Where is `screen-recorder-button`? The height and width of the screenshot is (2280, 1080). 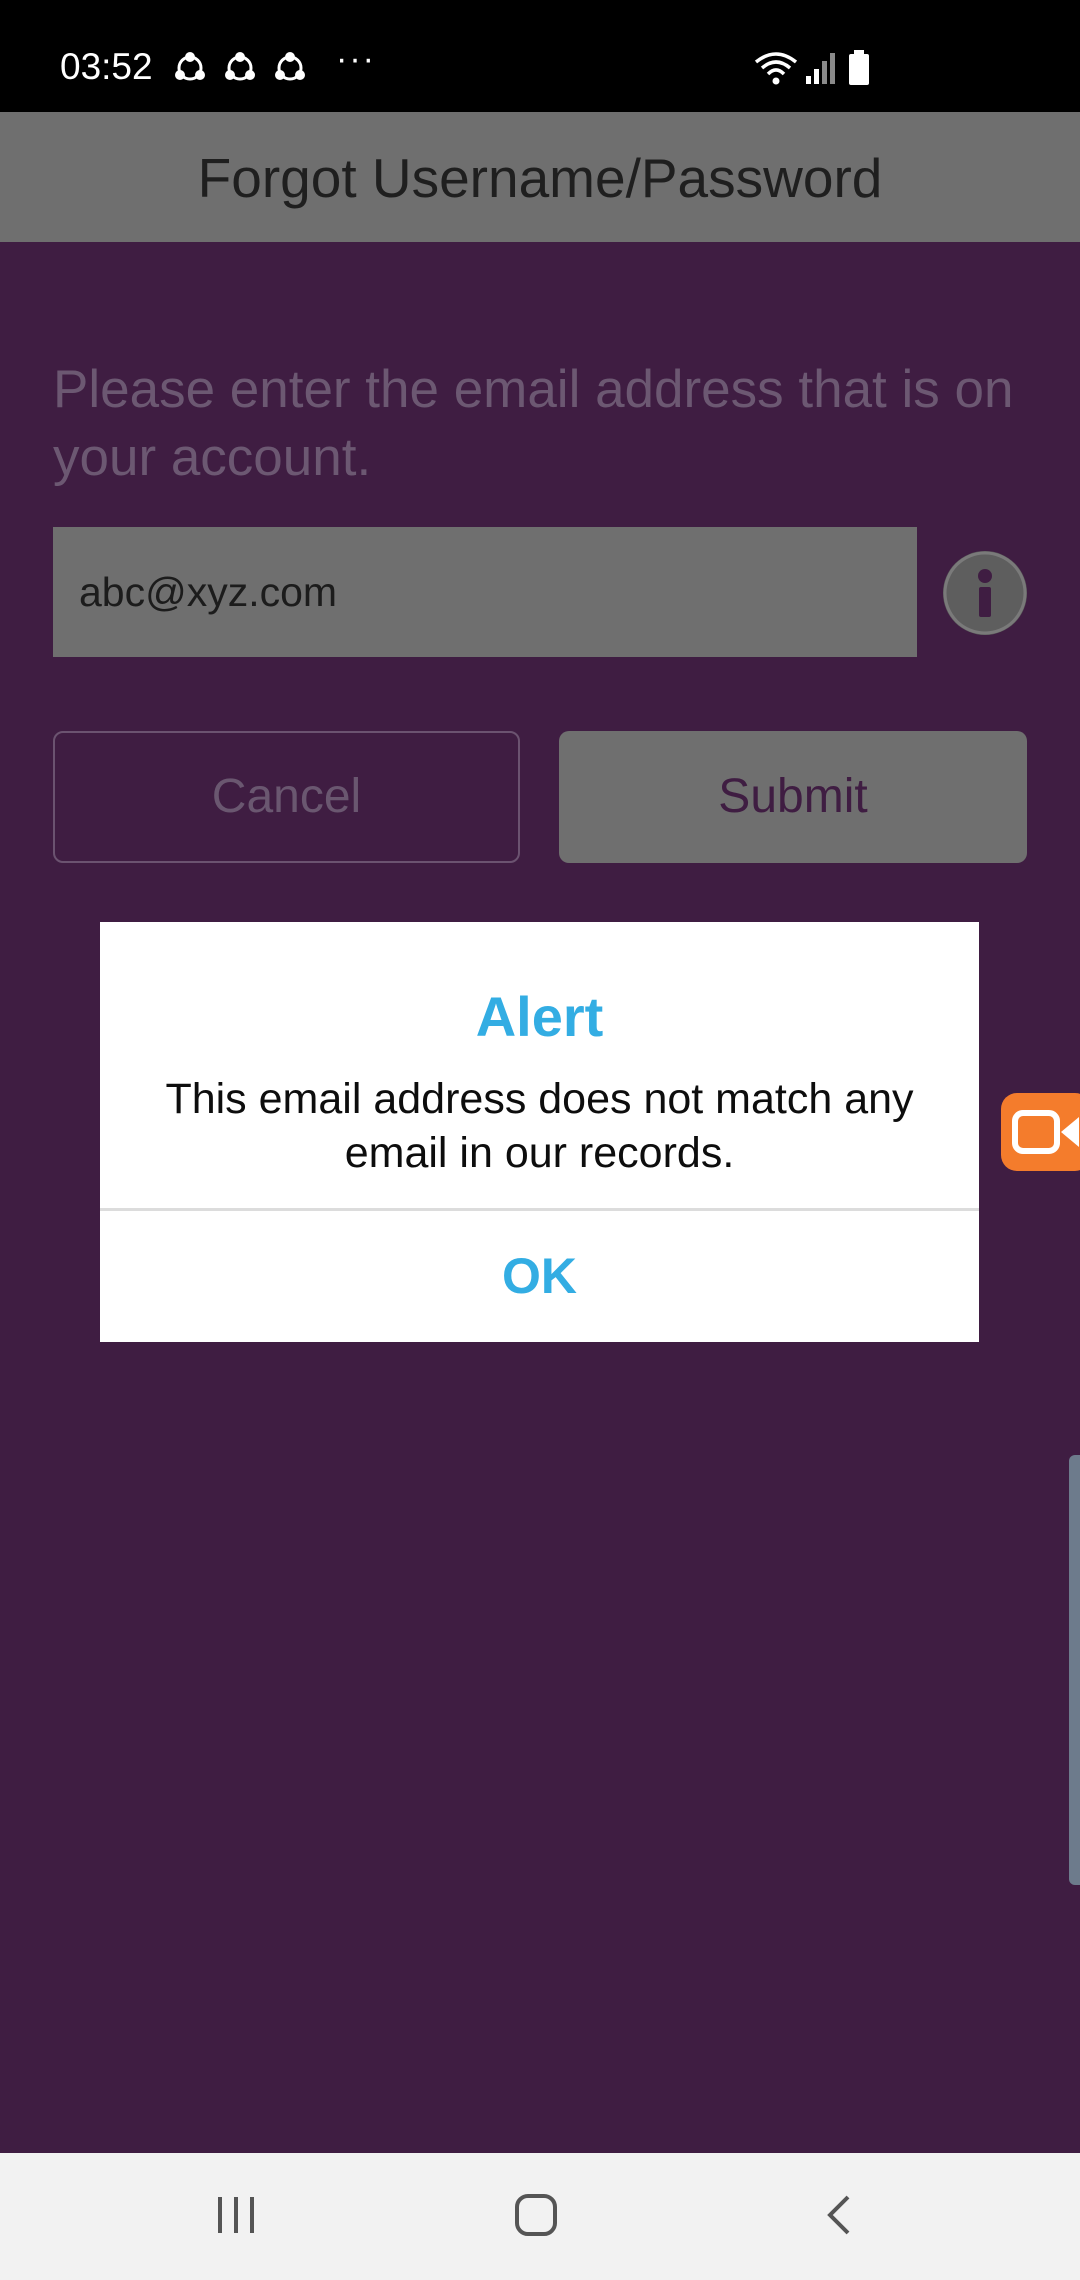 screen-recorder-button is located at coordinates (1040, 1132).